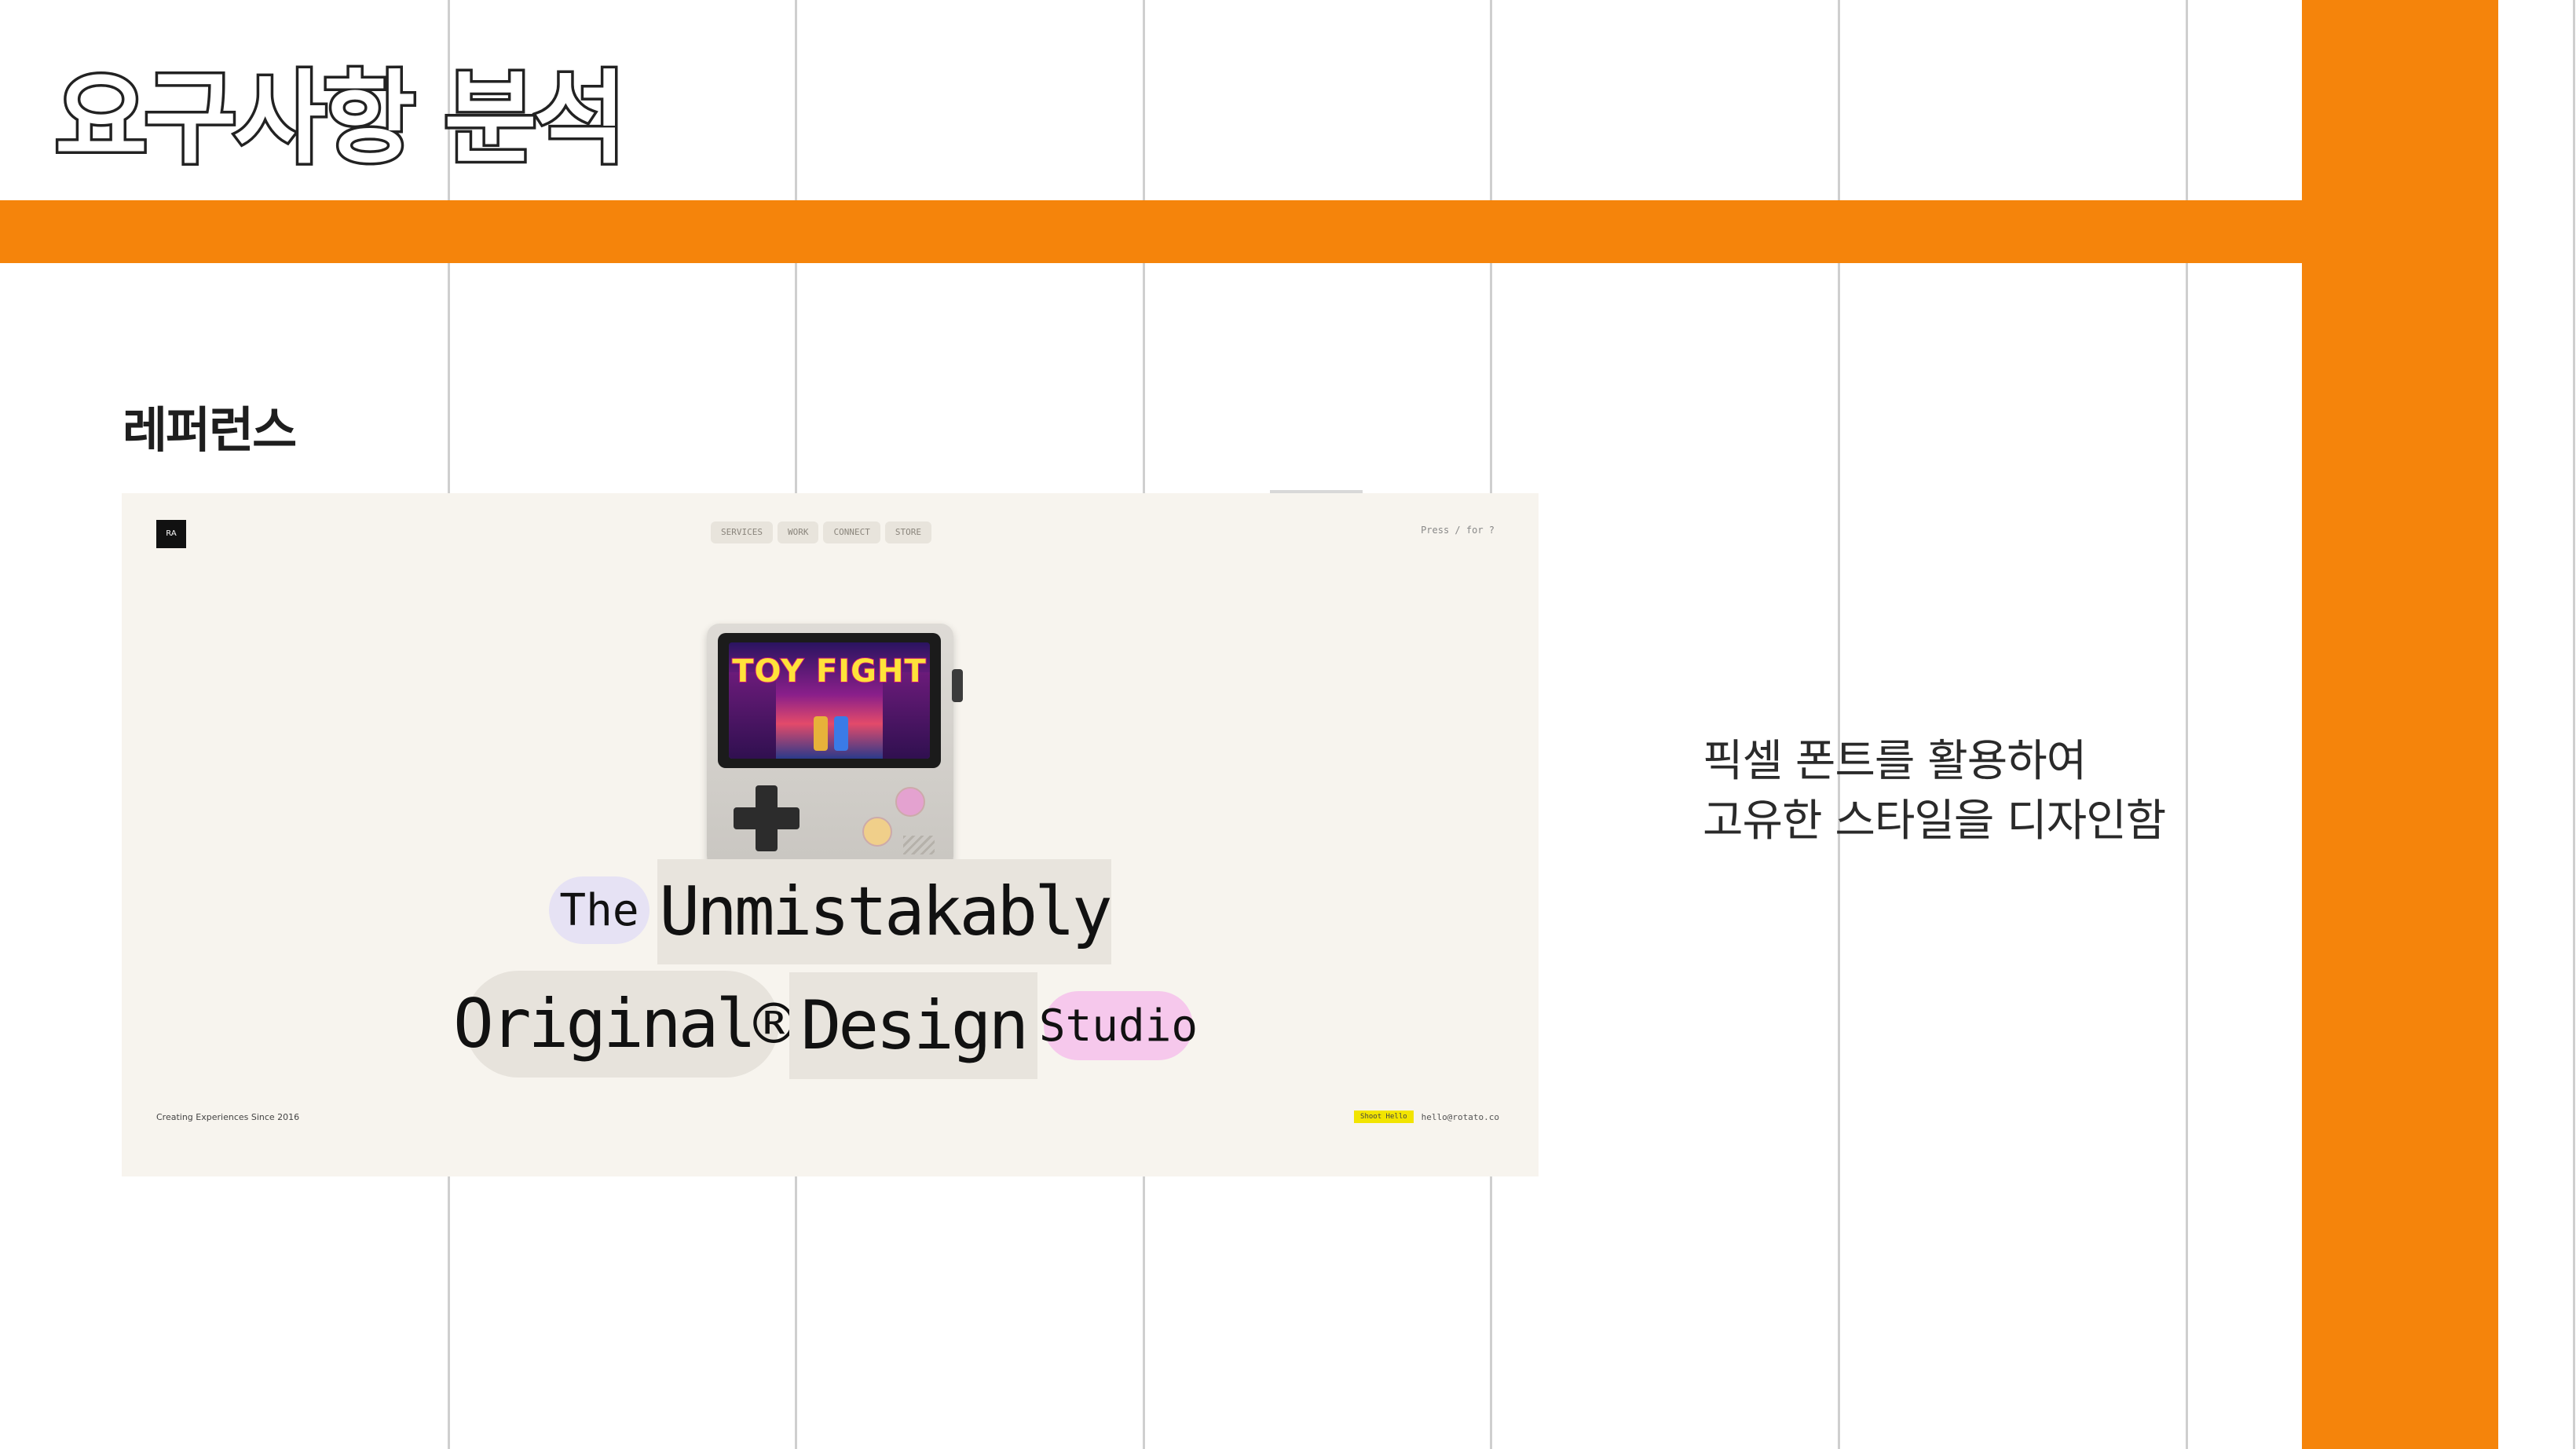 This screenshot has width=2576, height=1449. I want to click on reference-footer-contact: Shoot Hello hello@rotato.co, so click(1427, 1117).